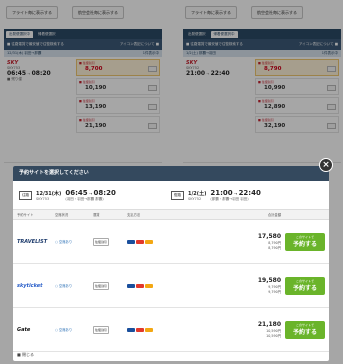 This screenshot has height=364, width=343. Describe the element at coordinates (249, 192) in the screenshot. I see `return-arr: 22:40` at that location.